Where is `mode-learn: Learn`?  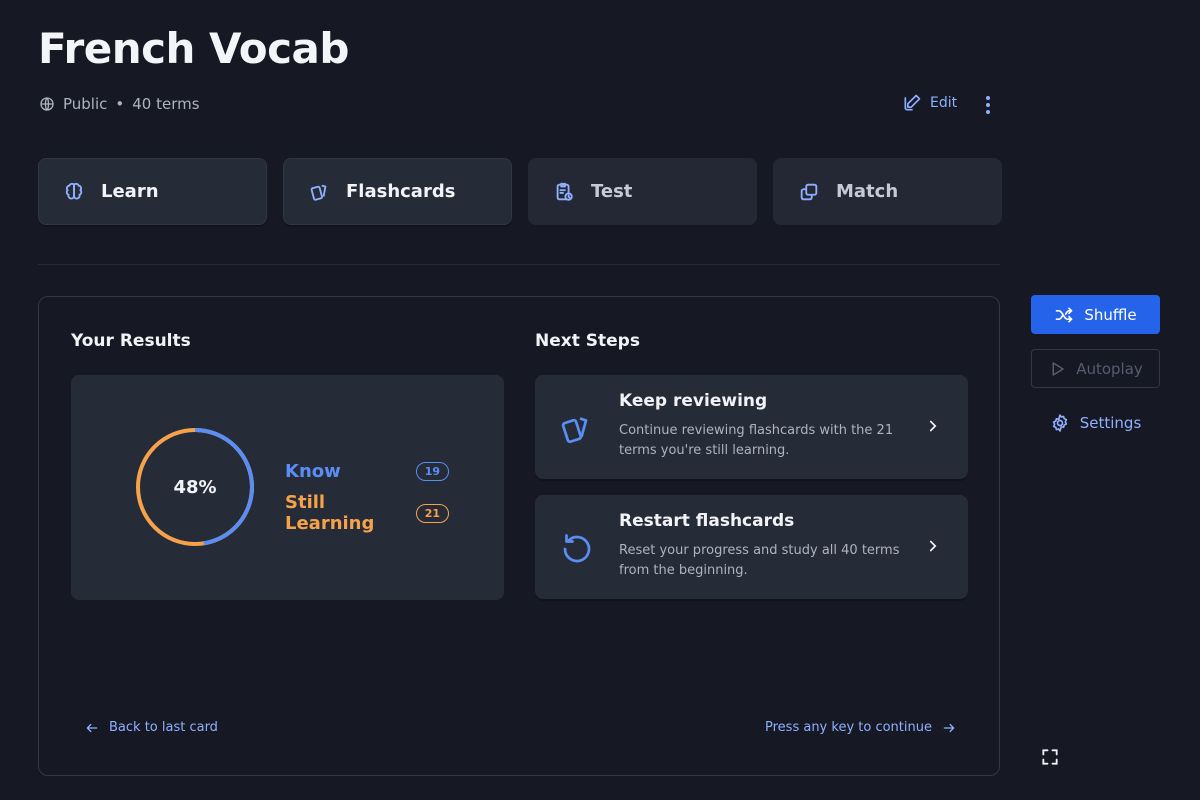
mode-learn: Learn is located at coordinates (152, 191).